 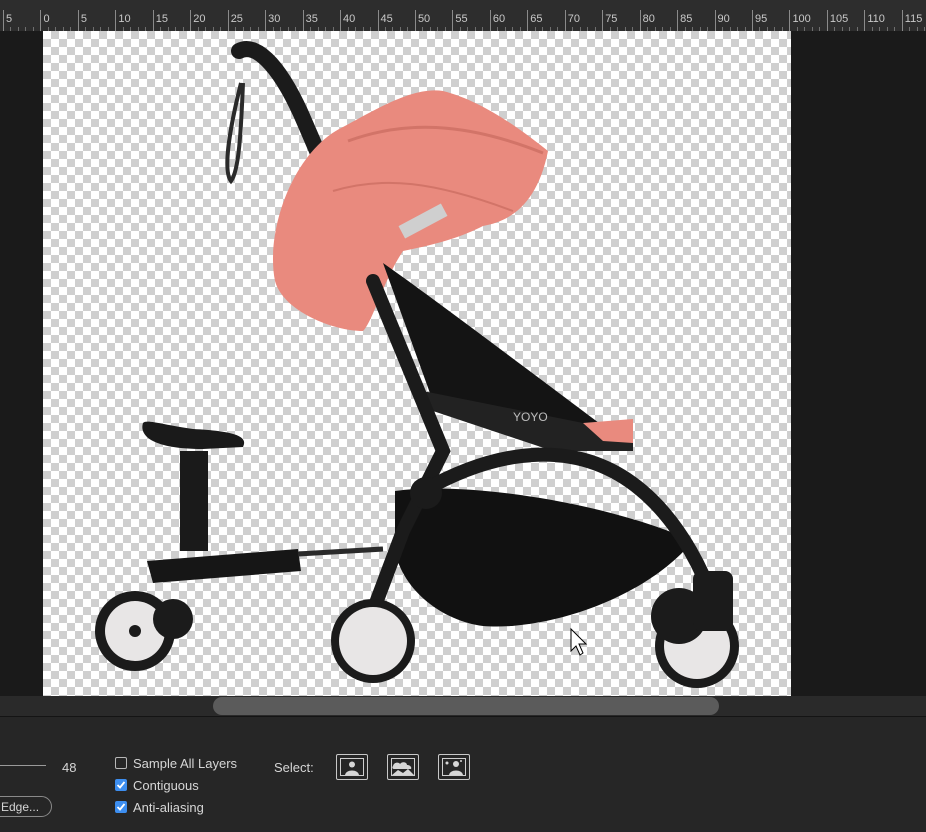 I want to click on ruler-label: 60, so click(x=499, y=19).